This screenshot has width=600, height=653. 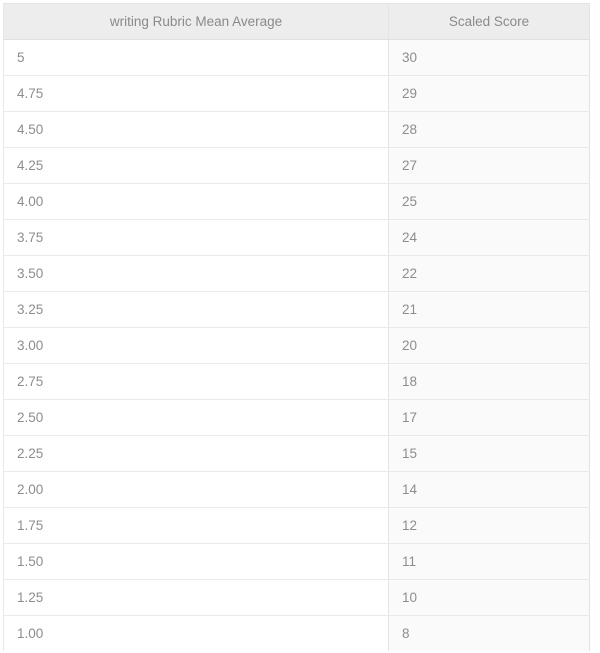 I want to click on table-row: 2.50 17, so click(x=296, y=417).